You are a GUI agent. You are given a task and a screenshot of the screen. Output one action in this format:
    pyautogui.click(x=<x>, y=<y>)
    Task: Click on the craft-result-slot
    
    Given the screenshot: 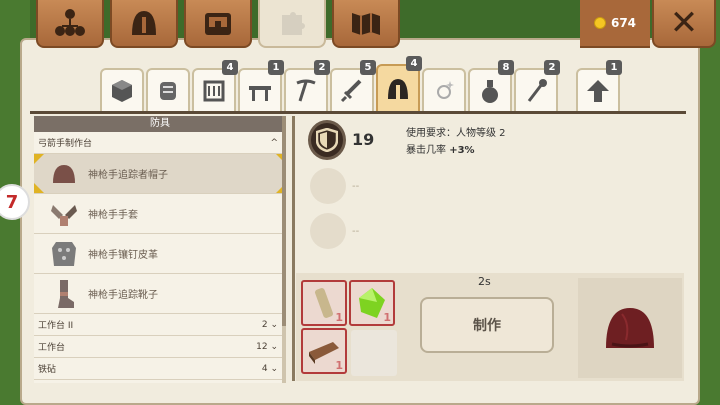 What is the action you would take?
    pyautogui.click(x=630, y=328)
    